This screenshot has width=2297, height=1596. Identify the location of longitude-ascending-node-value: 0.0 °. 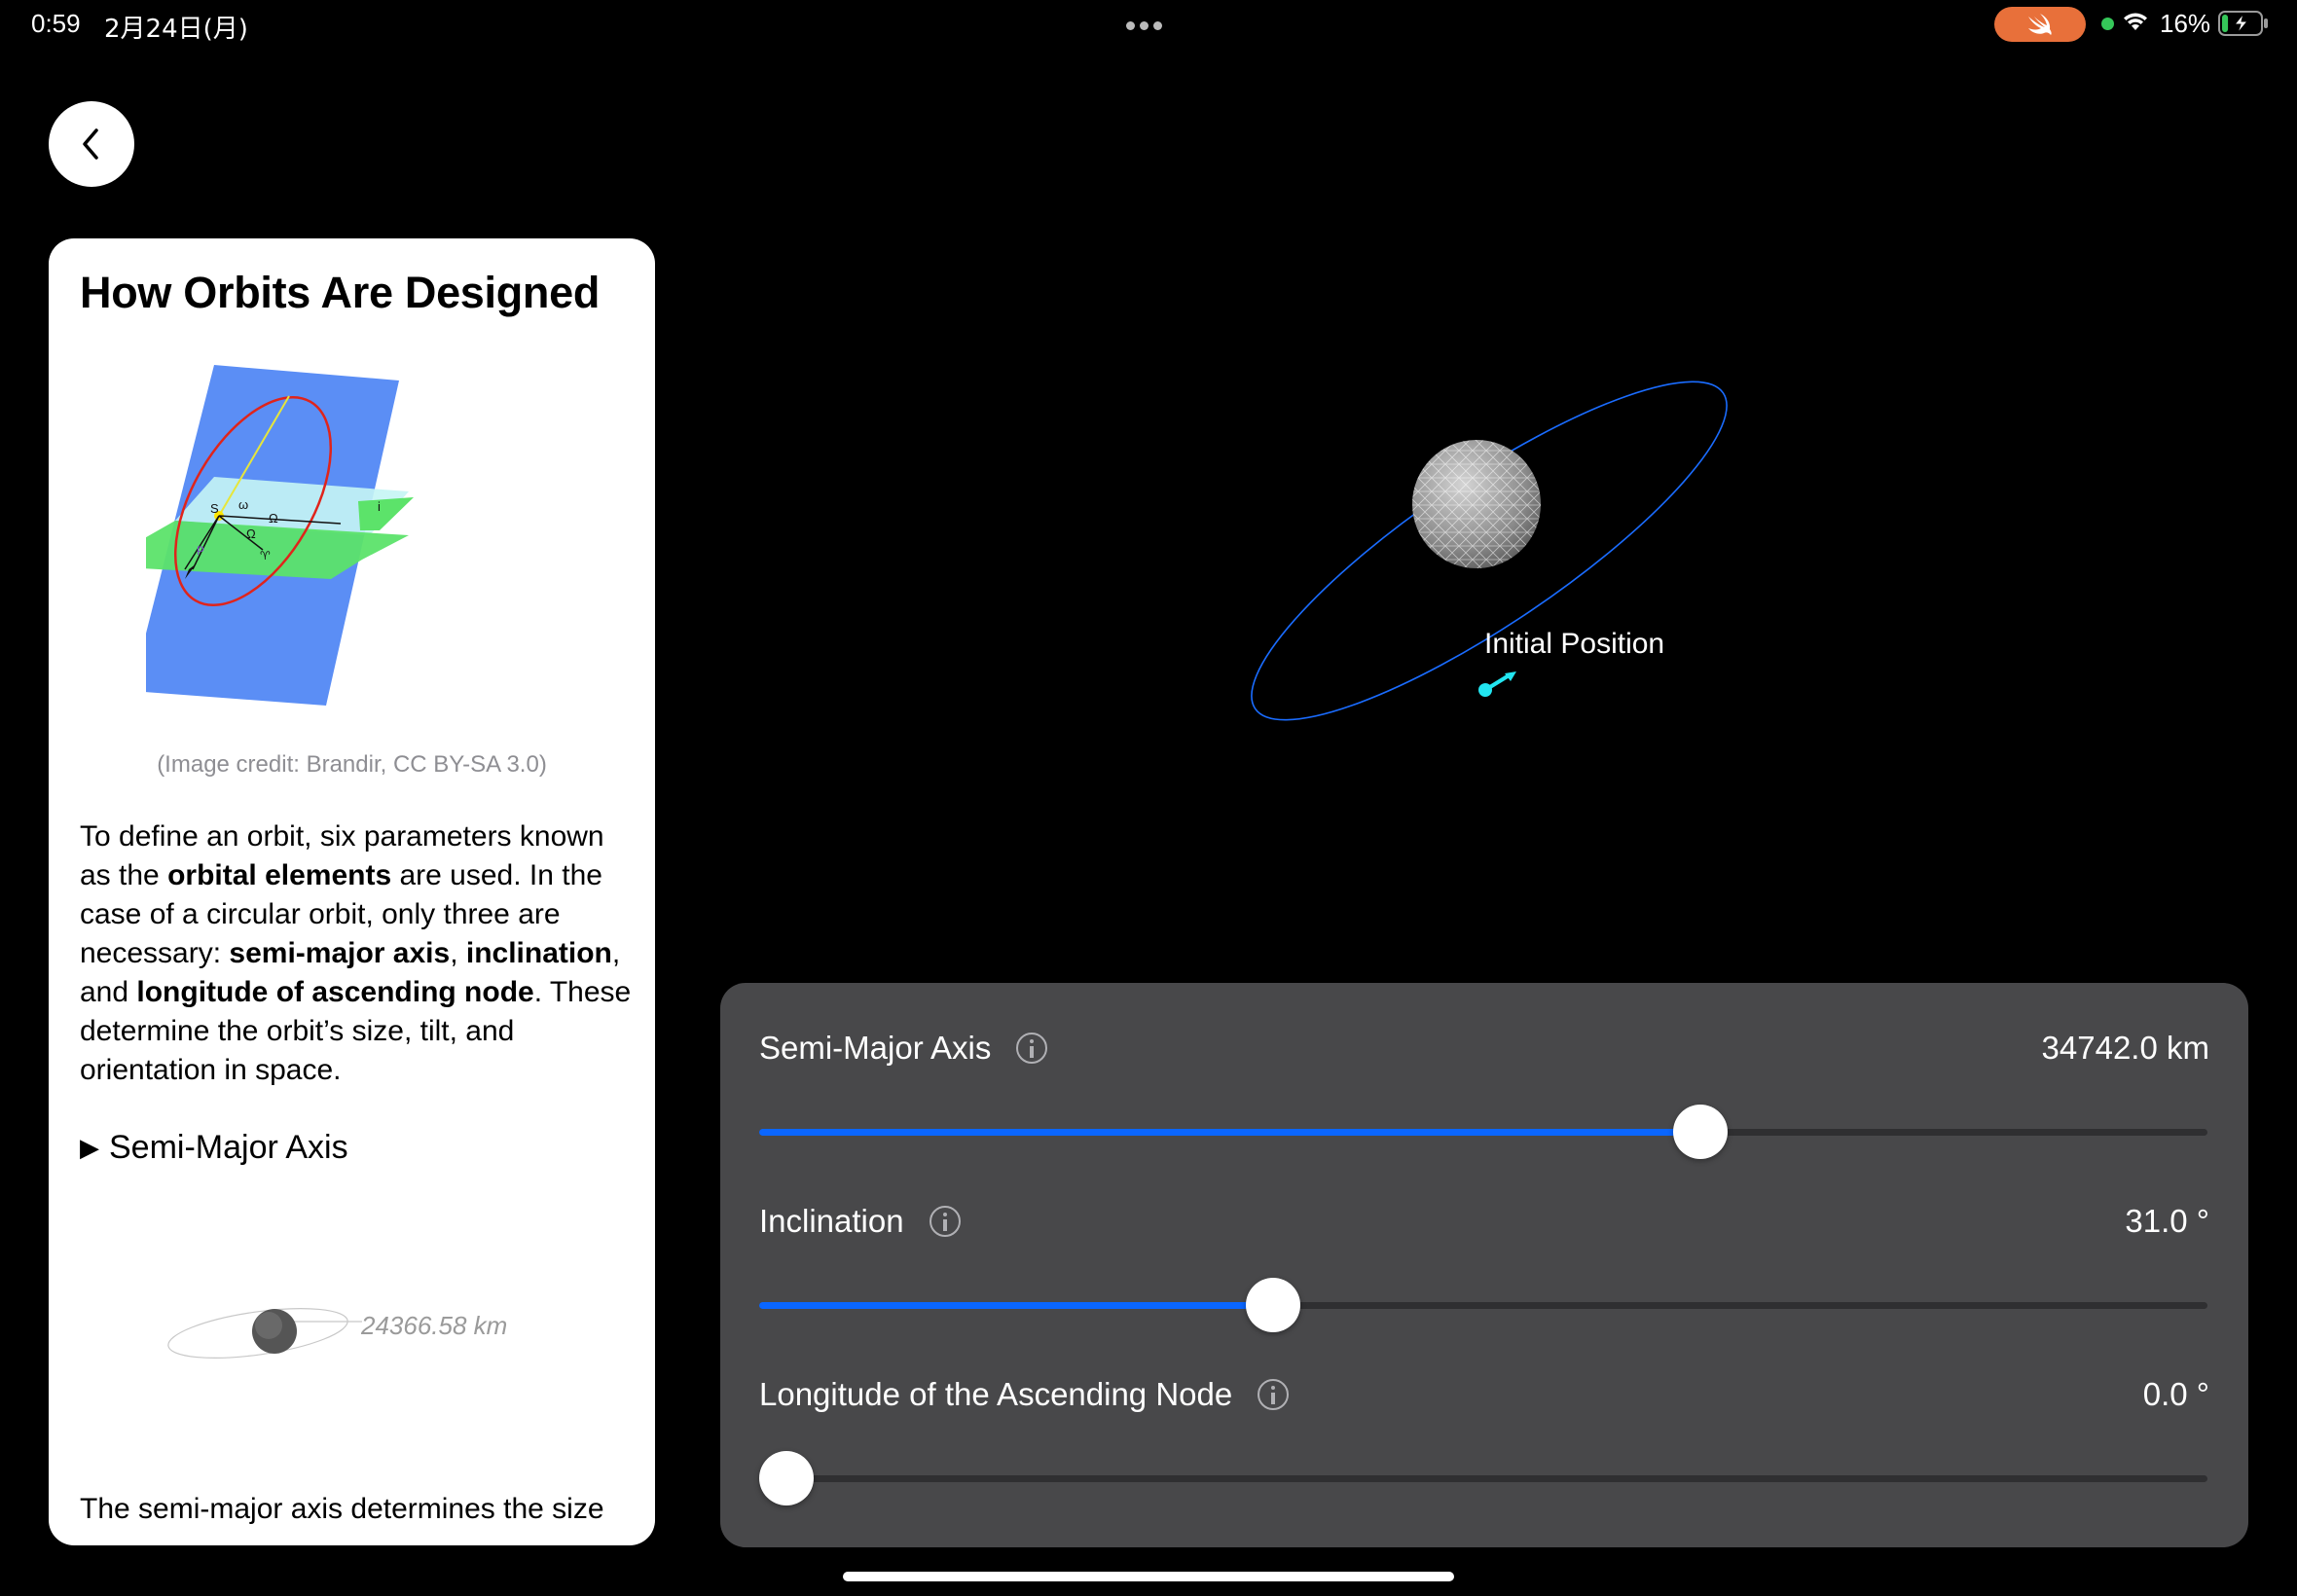
(2175, 1394).